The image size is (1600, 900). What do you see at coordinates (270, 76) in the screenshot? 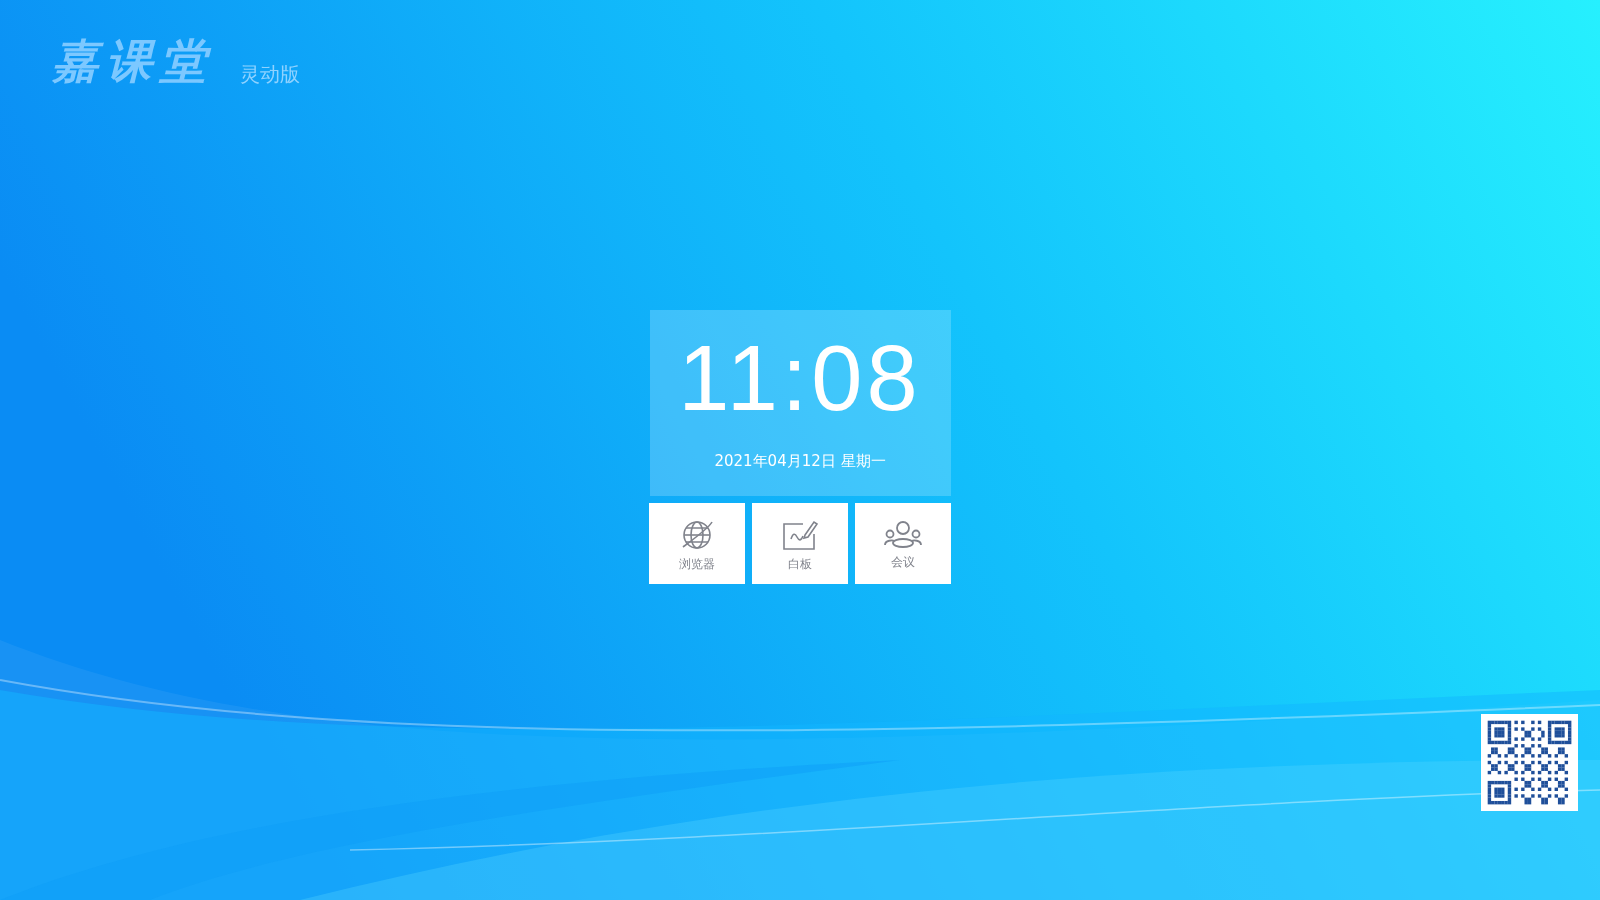
I see `logo-edition: 灵动版` at bounding box center [270, 76].